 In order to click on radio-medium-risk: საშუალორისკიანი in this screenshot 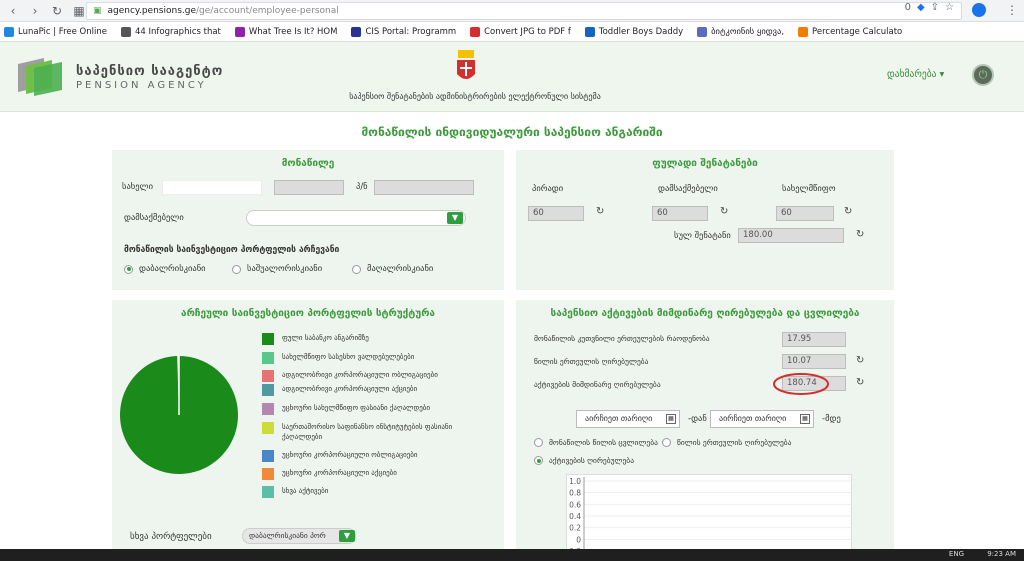, I will do `click(277, 269)`.